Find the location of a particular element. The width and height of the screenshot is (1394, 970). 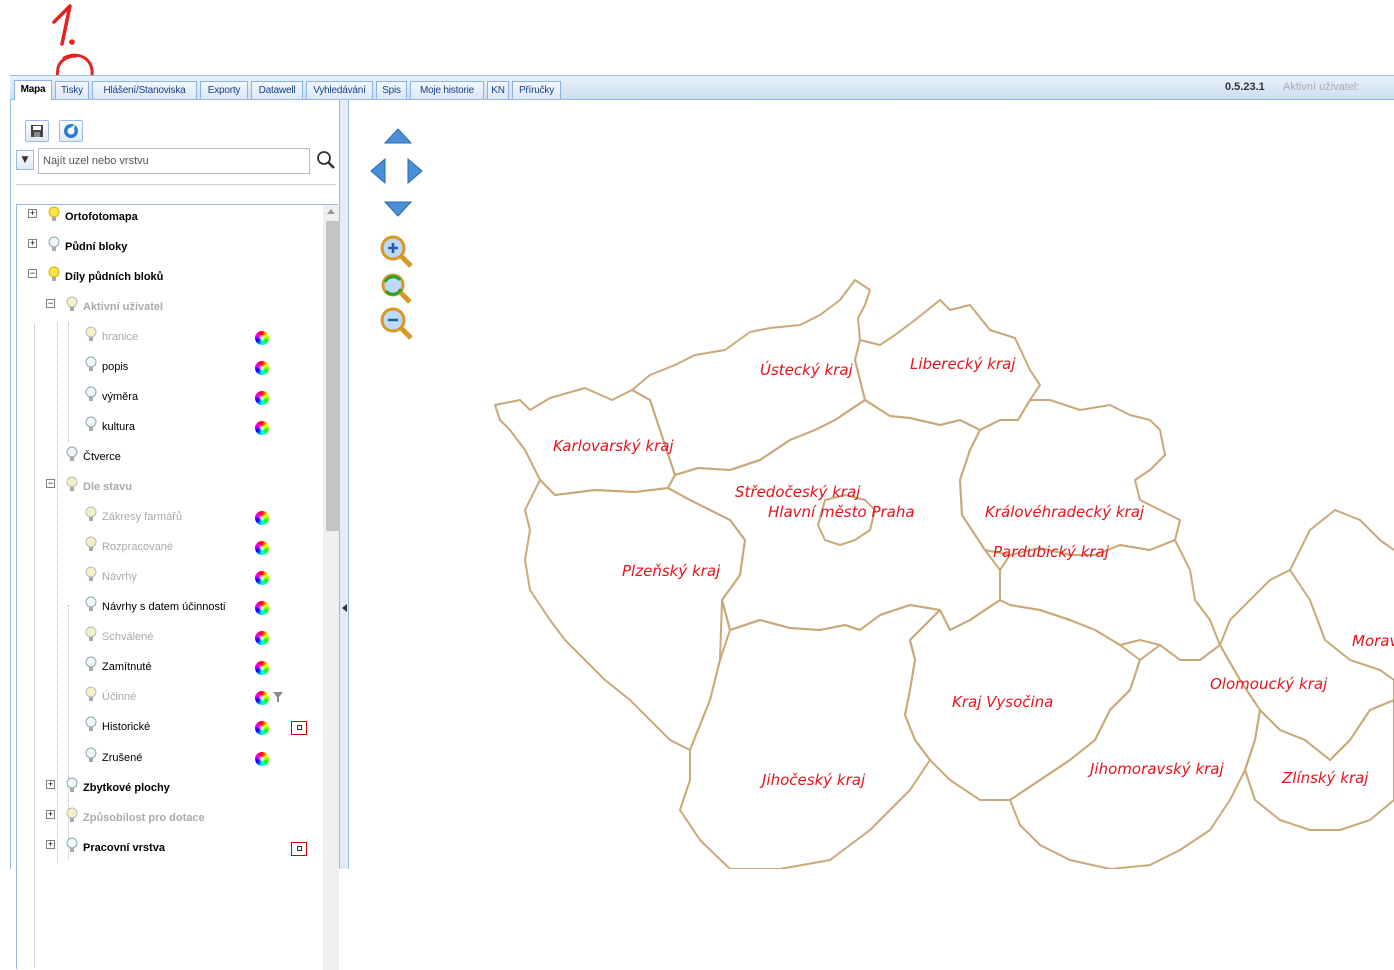

collapse-arrow-icon is located at coordinates (344, 608).